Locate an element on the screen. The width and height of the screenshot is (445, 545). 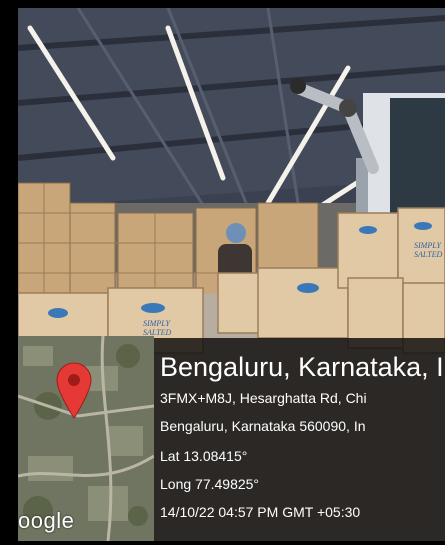
map-pin-icon is located at coordinates (74, 390).